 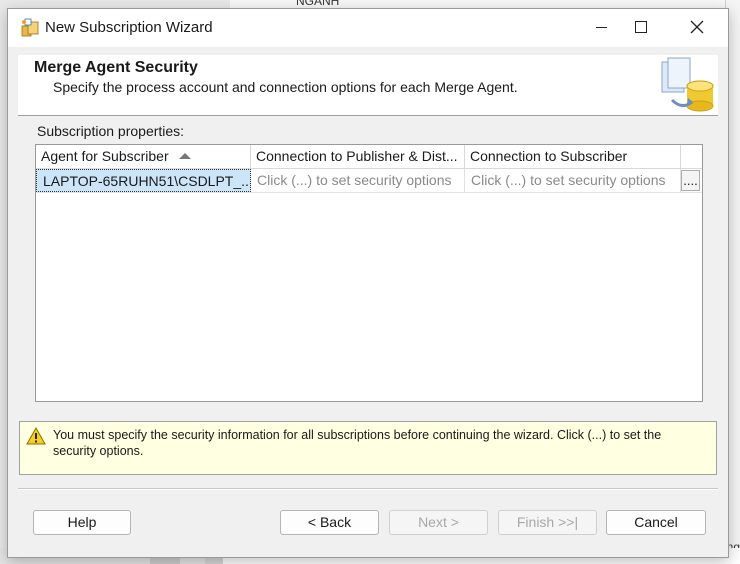 I want to click on finish-button: Finish >>|, so click(x=547, y=522).